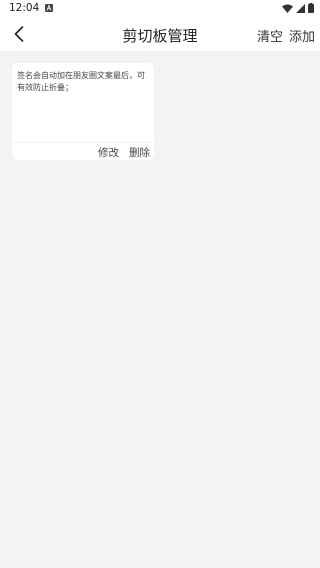 This screenshot has height=568, width=320. I want to click on back-arrow-icon, so click(19, 34).